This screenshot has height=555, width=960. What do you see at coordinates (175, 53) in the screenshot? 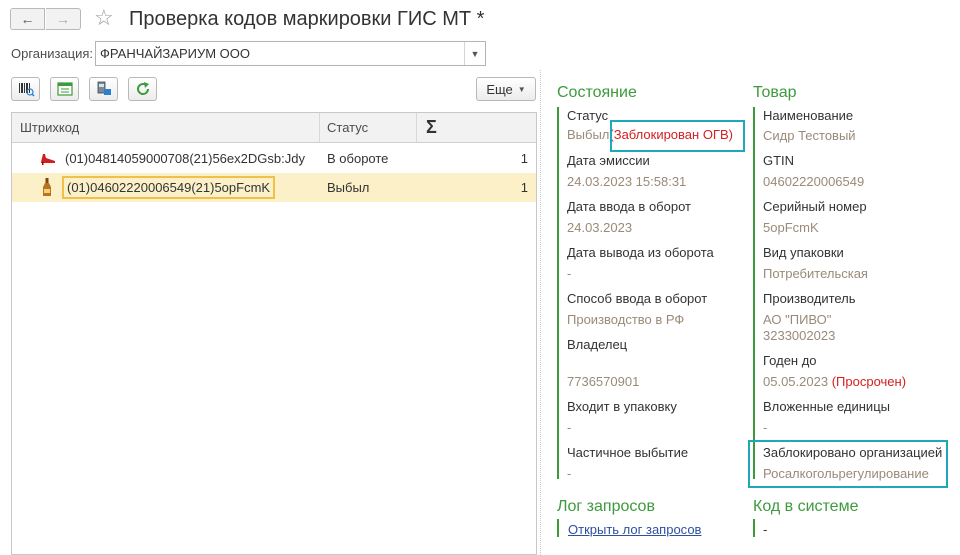
I see `organization-value: ФРАНЧАЙЗАРИУМ ООО` at bounding box center [175, 53].